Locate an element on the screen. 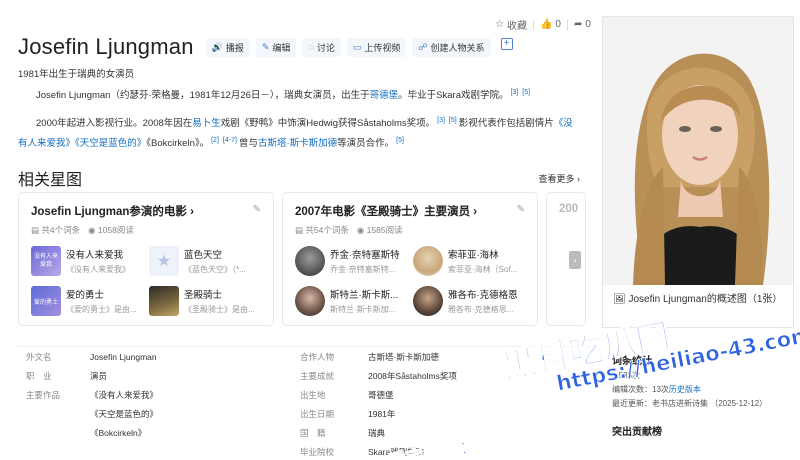 The image size is (800, 460). table-row: 外文名 Josefin Ljungman 合作人物 古斯塔·斯卡斯加德 is located at coordinates (232, 356).